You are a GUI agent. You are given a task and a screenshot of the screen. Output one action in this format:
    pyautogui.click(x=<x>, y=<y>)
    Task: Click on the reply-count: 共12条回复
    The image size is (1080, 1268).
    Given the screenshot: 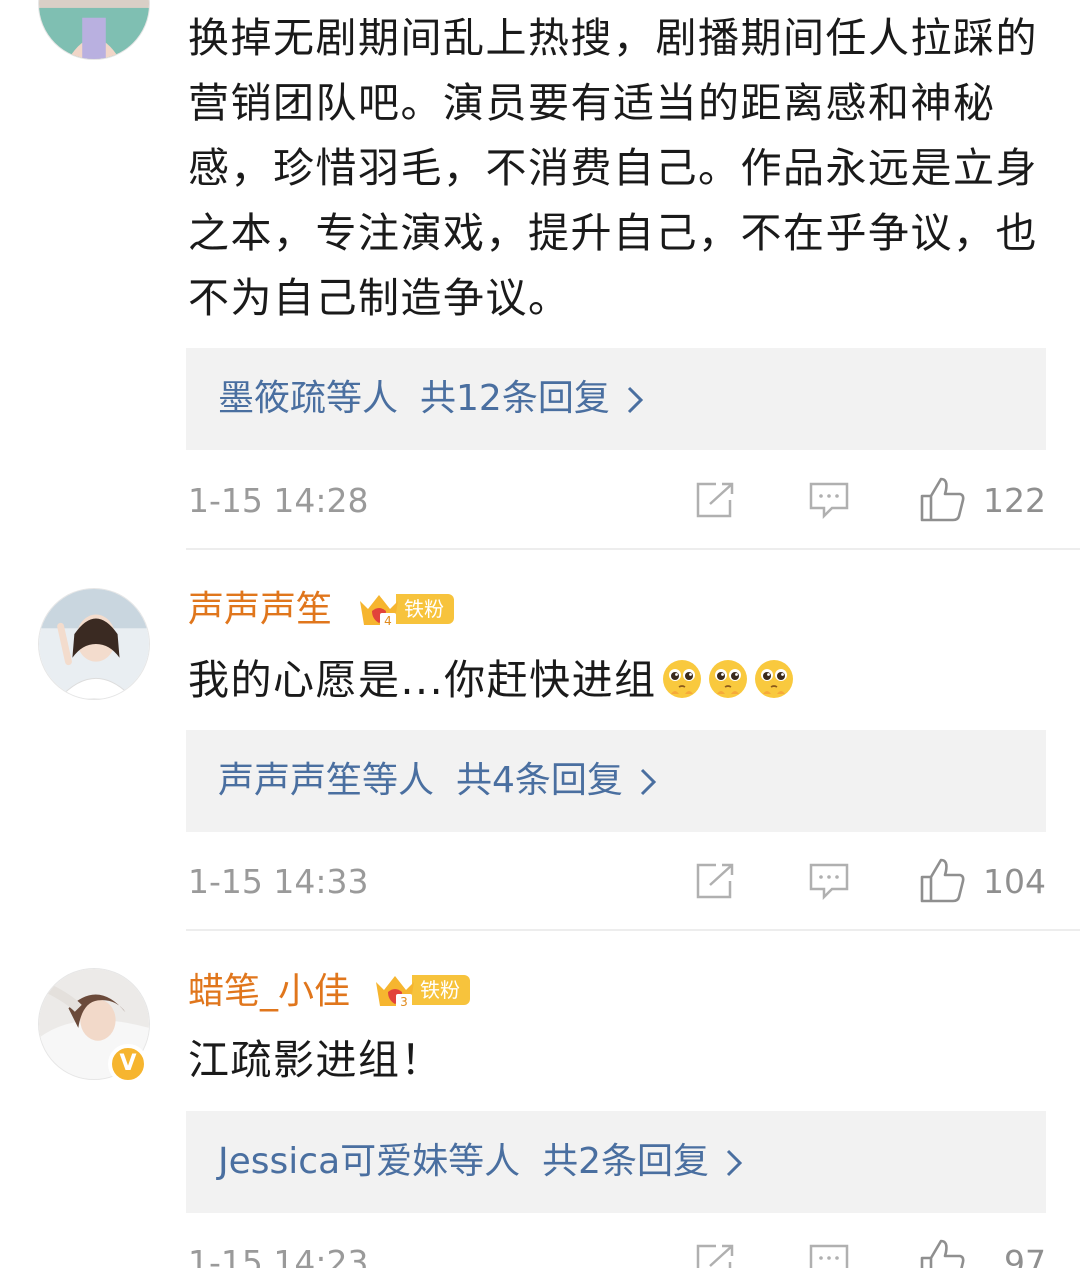 What is the action you would take?
    pyautogui.click(x=515, y=398)
    